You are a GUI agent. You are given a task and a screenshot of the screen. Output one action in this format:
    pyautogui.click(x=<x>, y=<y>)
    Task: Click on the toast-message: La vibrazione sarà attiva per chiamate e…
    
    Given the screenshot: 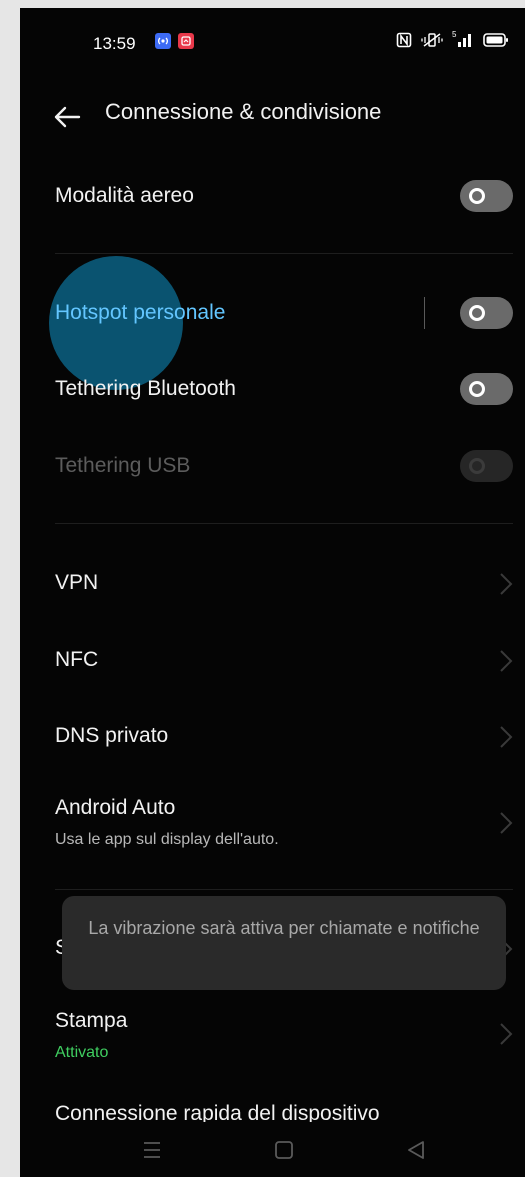 What is the action you would take?
    pyautogui.click(x=284, y=928)
    